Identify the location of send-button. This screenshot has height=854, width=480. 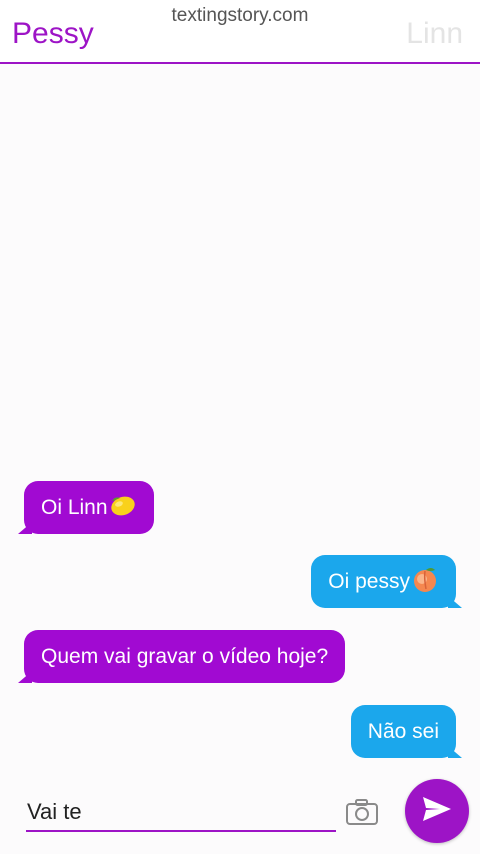
(437, 811).